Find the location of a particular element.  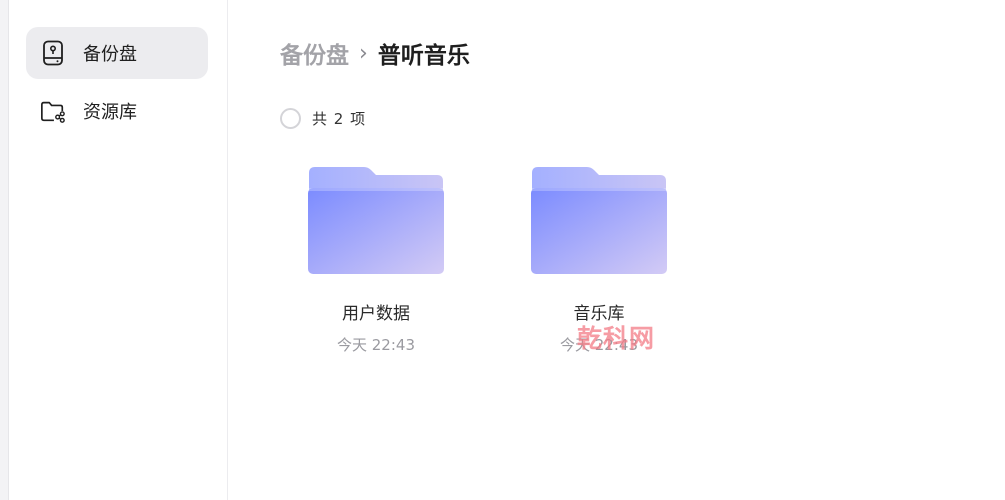

folder-item-user-data: 用户数据 今天 22:43 is located at coordinates (376, 260).